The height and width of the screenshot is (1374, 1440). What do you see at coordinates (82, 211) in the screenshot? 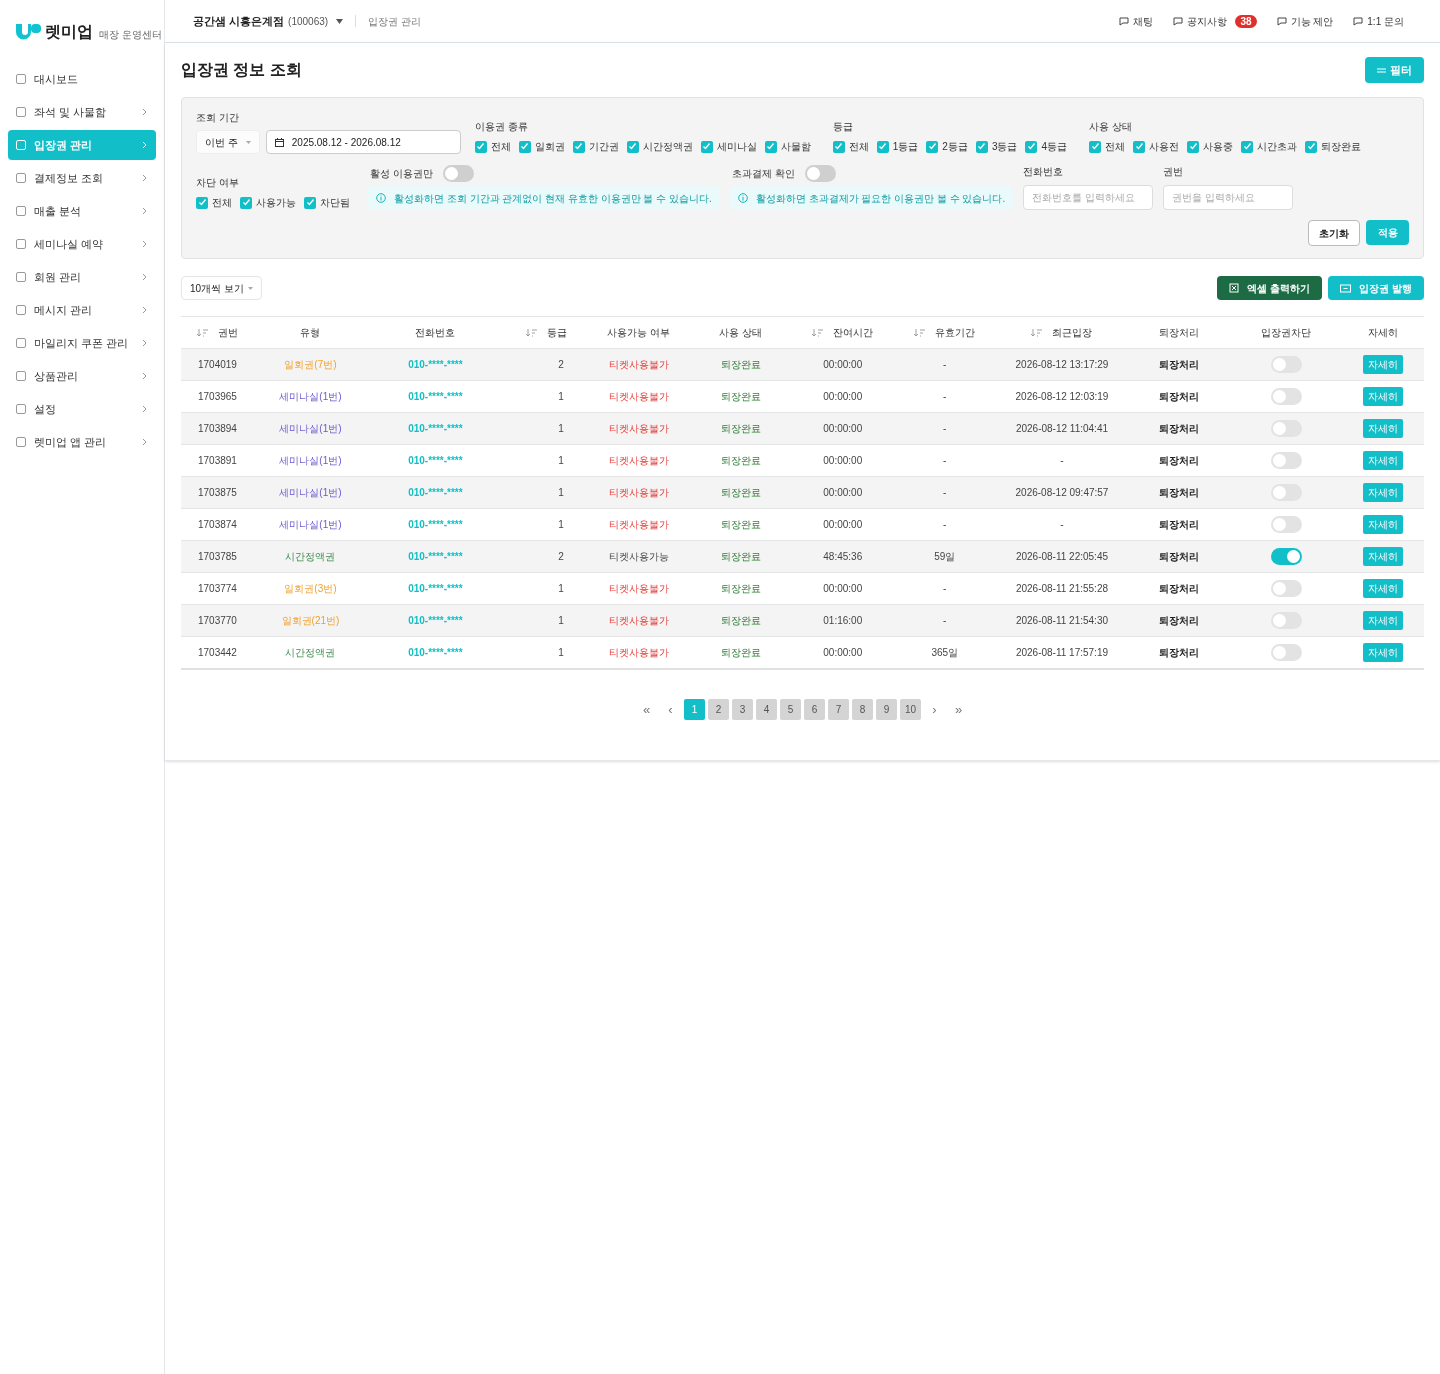
I see `sidebar-item: 매출 분석` at bounding box center [82, 211].